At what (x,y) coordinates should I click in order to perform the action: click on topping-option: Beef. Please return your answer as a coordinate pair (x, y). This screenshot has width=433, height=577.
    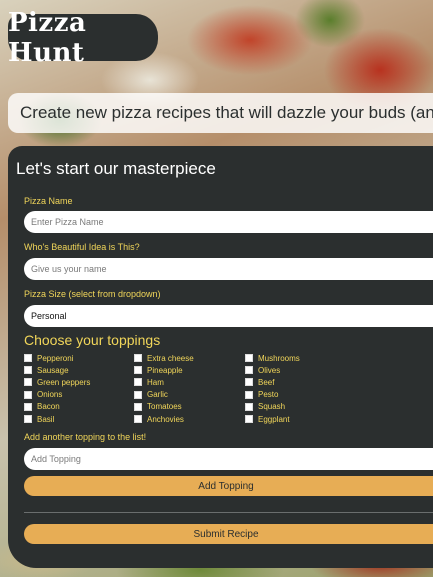
    Looking at the image, I should click on (272, 382).